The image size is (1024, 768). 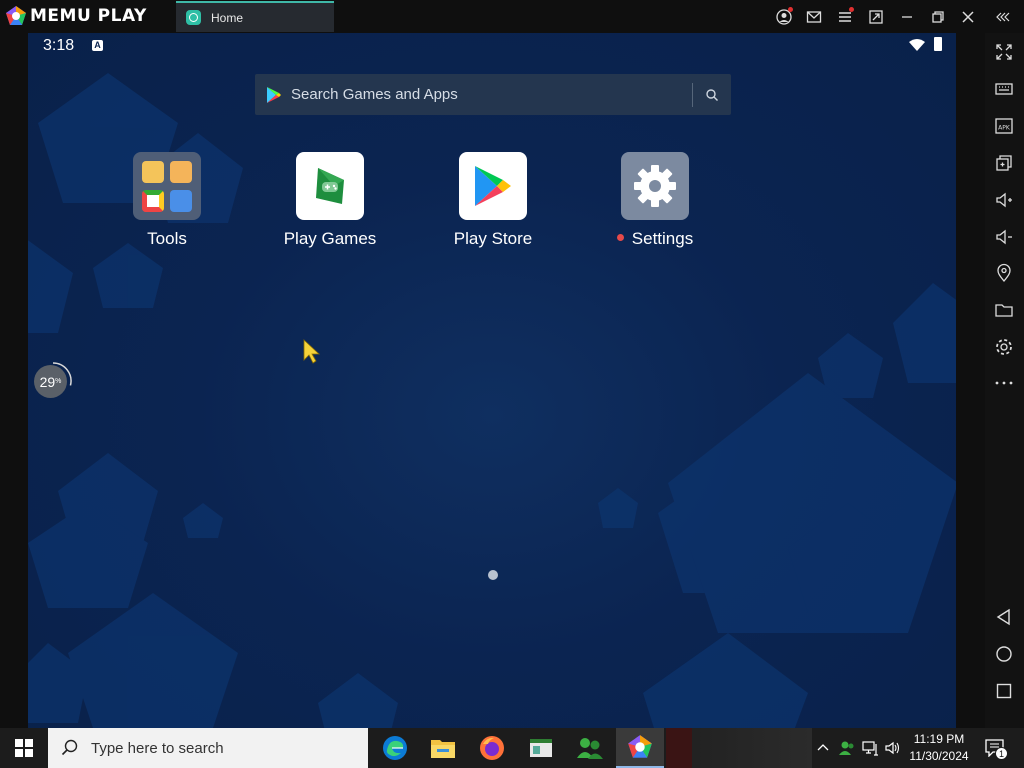 What do you see at coordinates (274, 94) in the screenshot?
I see `play-store-mini-icon` at bounding box center [274, 94].